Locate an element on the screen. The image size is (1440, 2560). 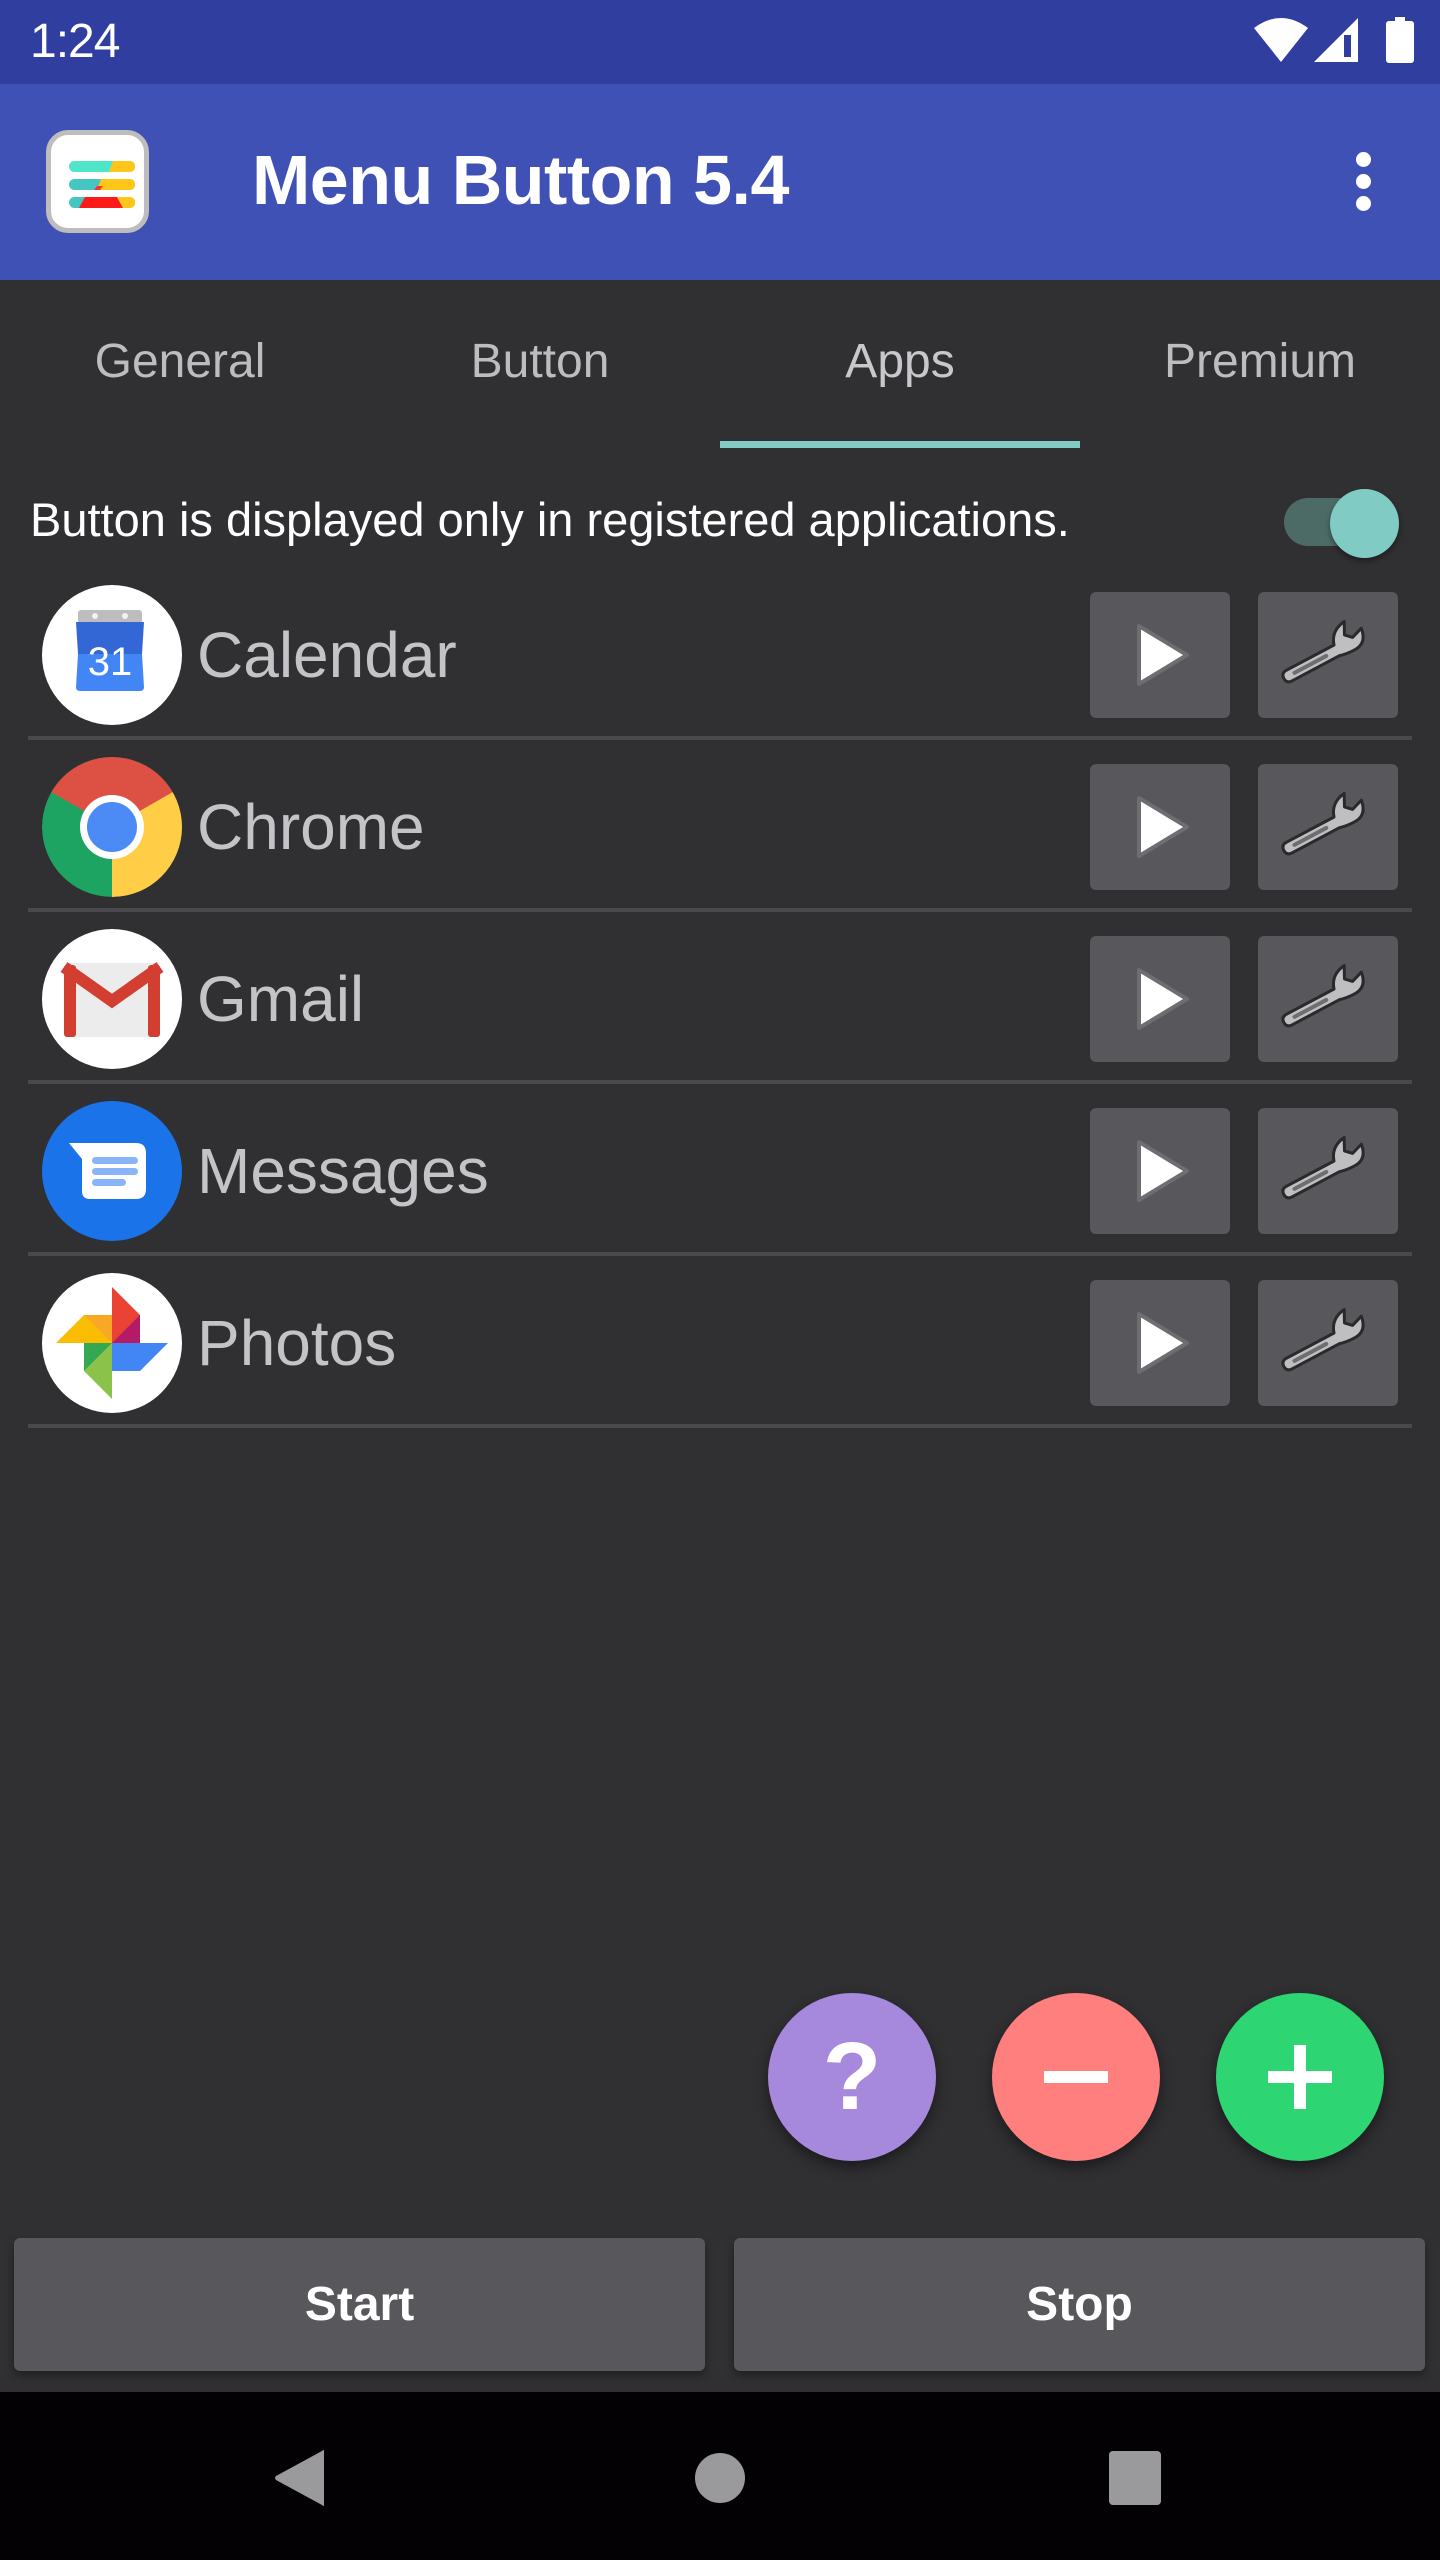
app-name: Messages is located at coordinates (343, 1171).